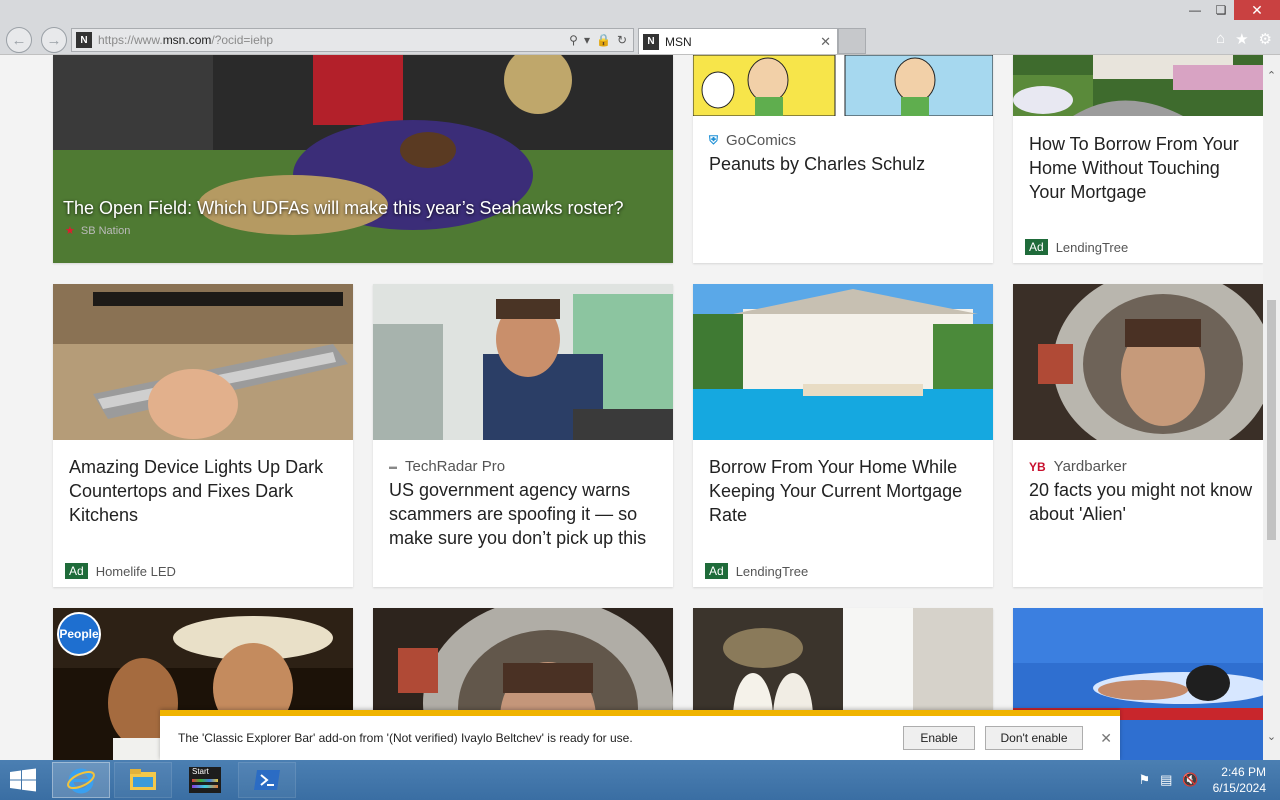  Describe the element at coordinates (1241, 39) in the screenshot. I see `favorites-star-icon: ★` at that location.